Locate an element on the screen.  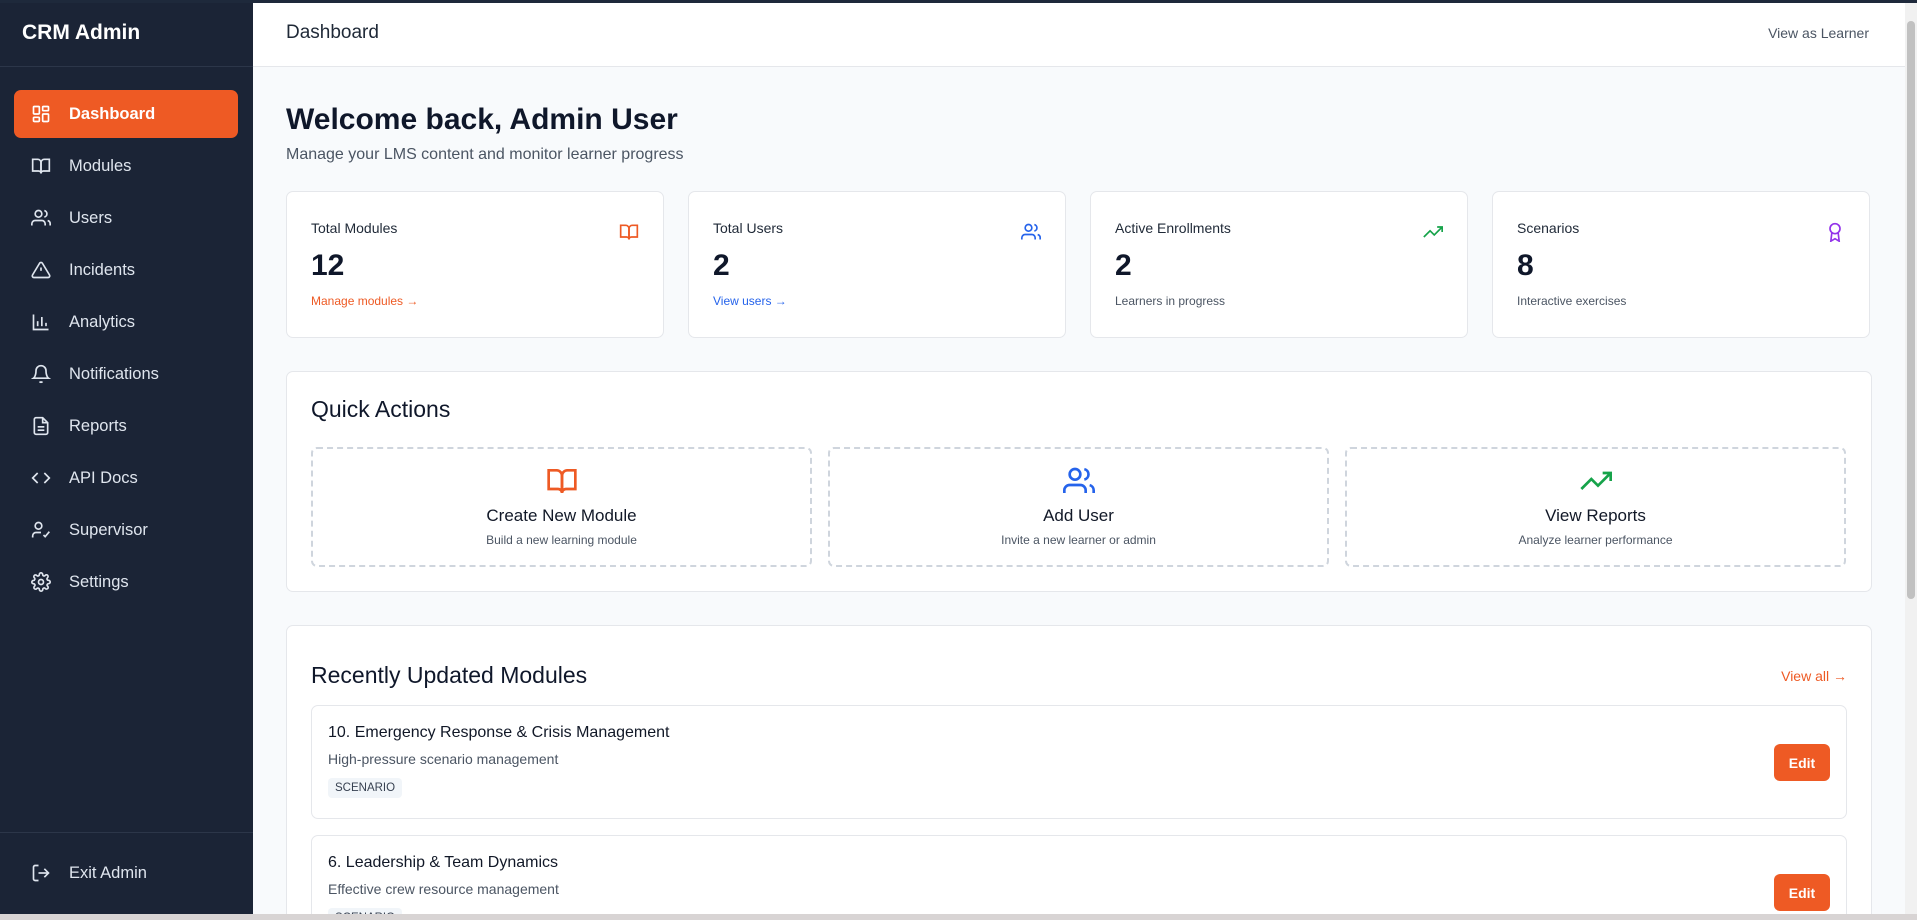
dashboard-icon is located at coordinates (41, 114).